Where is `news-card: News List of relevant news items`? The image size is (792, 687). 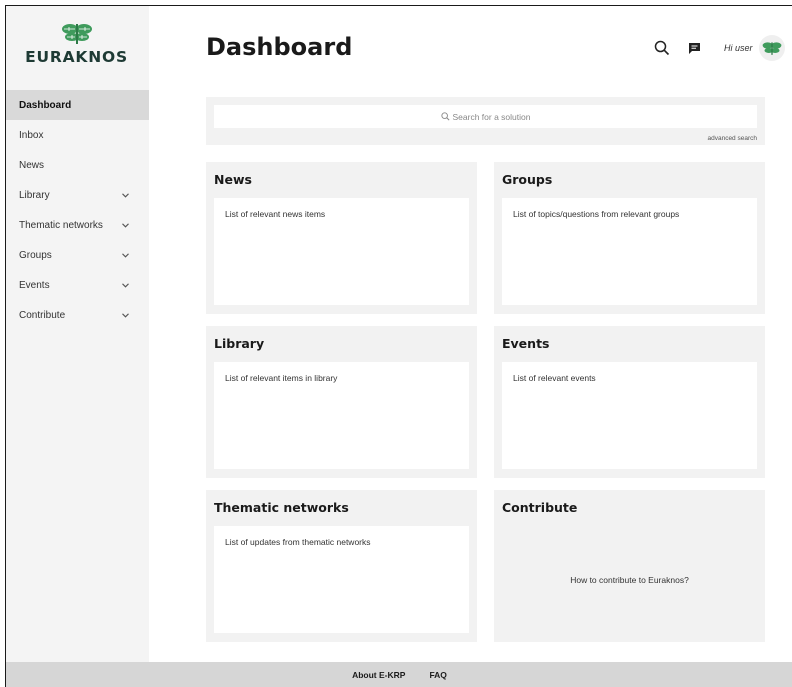 news-card: News List of relevant news items is located at coordinates (341, 238).